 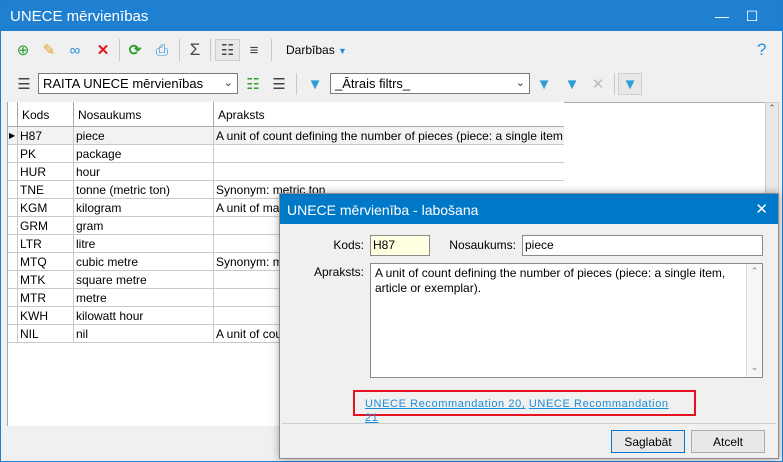 I want to click on view-record-icon: ∞, so click(x=75, y=50).